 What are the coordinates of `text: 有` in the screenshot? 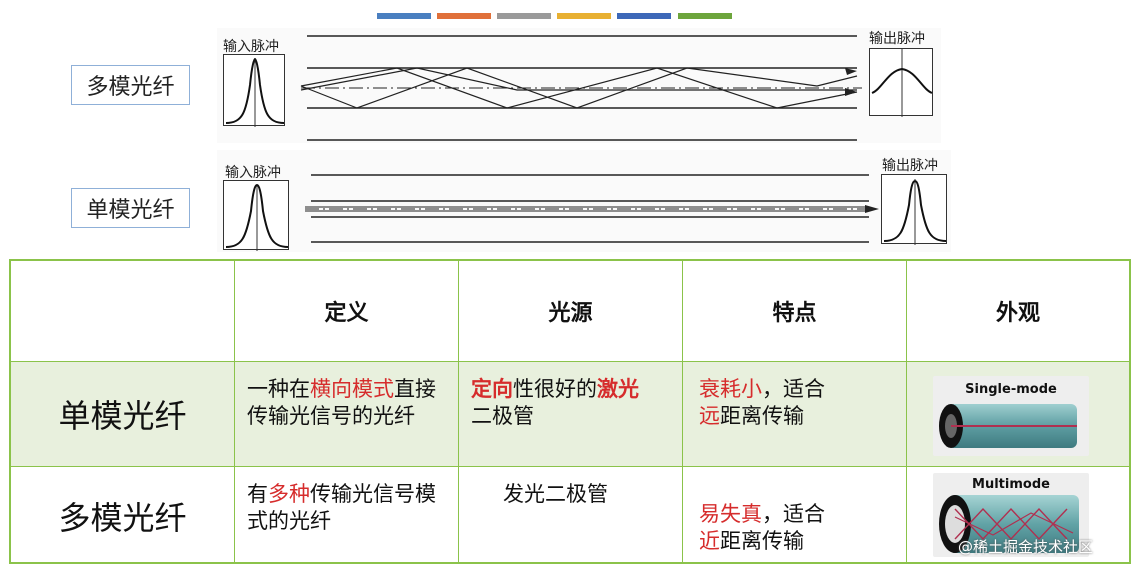 It's located at (257, 494).